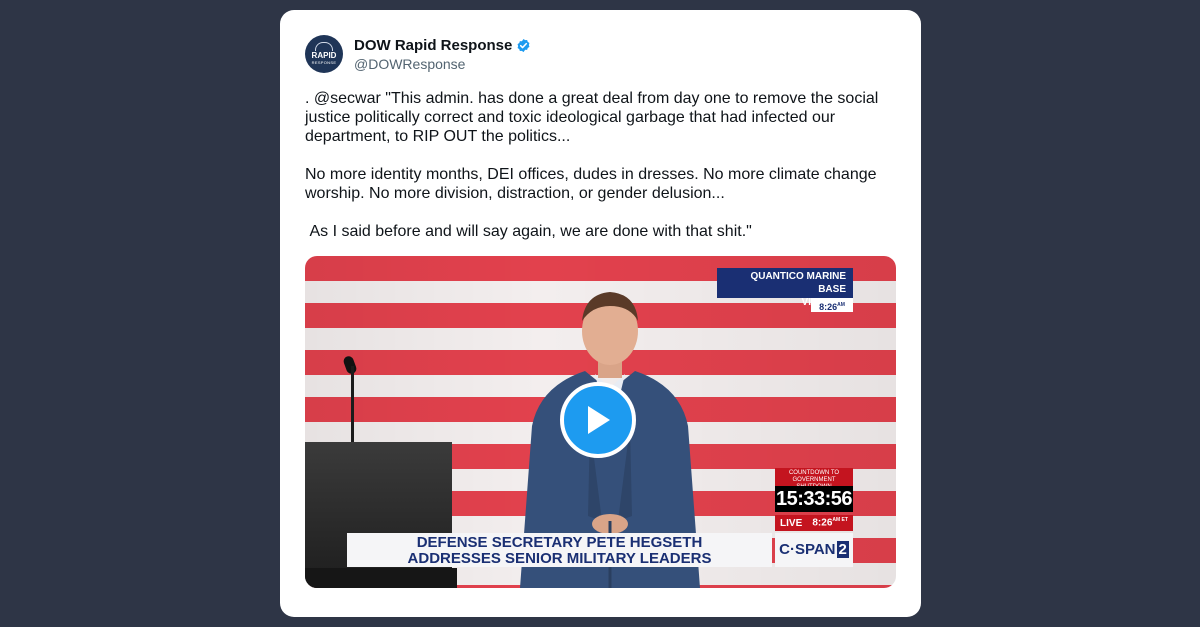  What do you see at coordinates (807, 549) in the screenshot?
I see `network-name: C·SPAN` at bounding box center [807, 549].